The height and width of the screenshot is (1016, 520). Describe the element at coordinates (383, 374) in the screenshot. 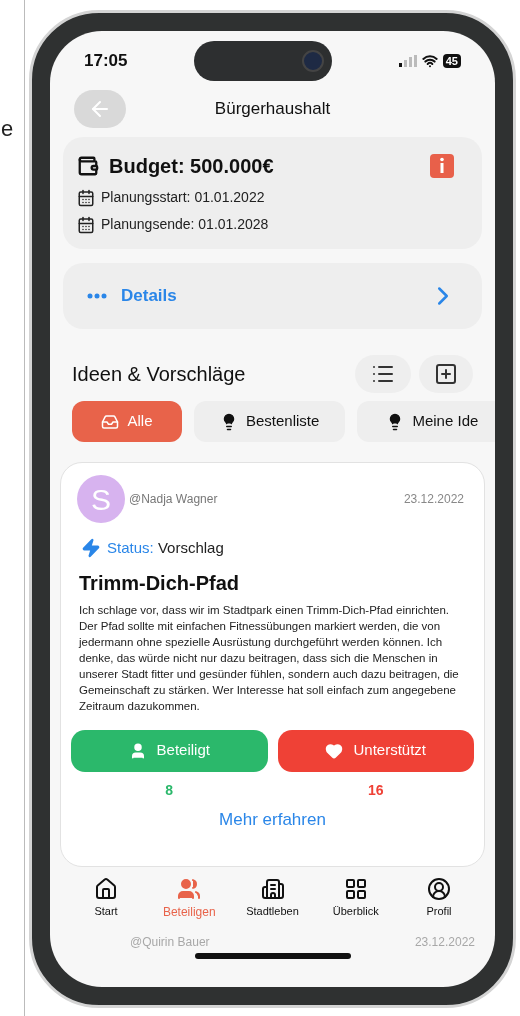

I see `list-view-button` at that location.